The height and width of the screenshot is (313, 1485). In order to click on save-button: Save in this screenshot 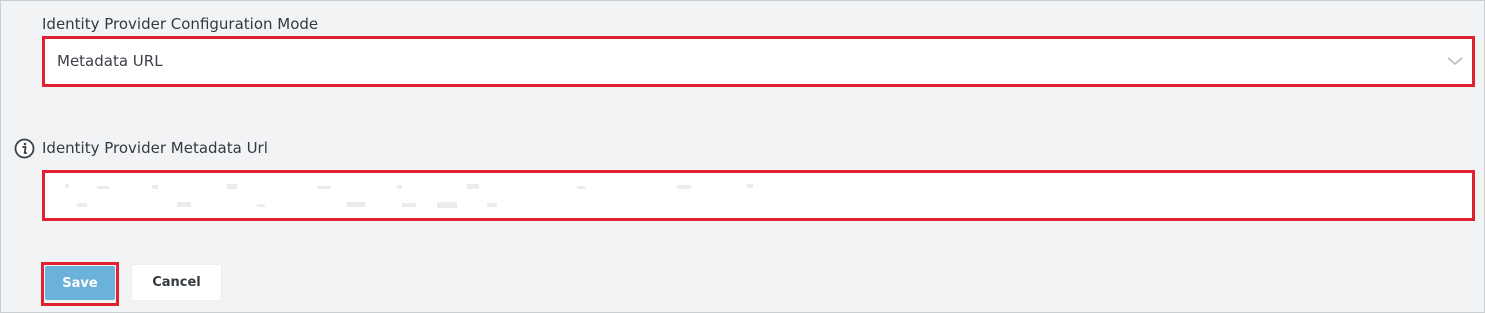, I will do `click(80, 283)`.